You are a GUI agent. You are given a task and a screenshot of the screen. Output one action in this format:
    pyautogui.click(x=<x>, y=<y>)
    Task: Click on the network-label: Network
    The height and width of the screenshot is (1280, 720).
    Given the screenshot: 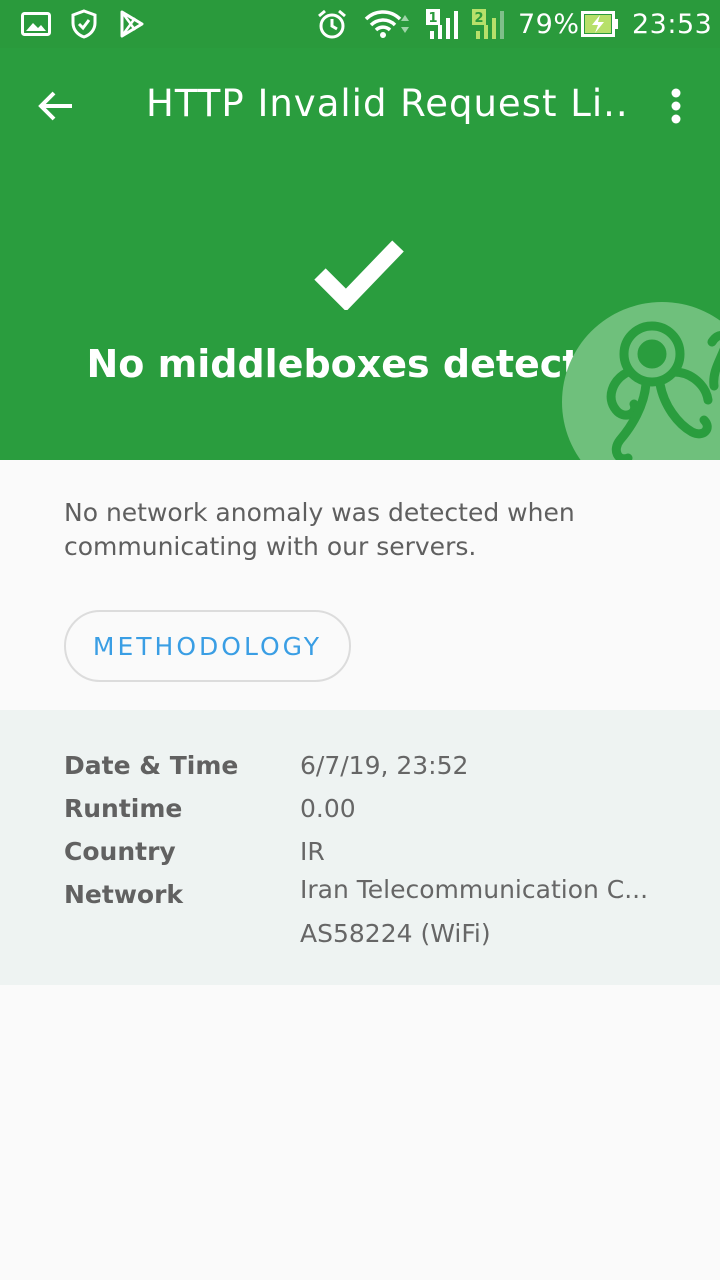 What is the action you would take?
    pyautogui.click(x=124, y=894)
    